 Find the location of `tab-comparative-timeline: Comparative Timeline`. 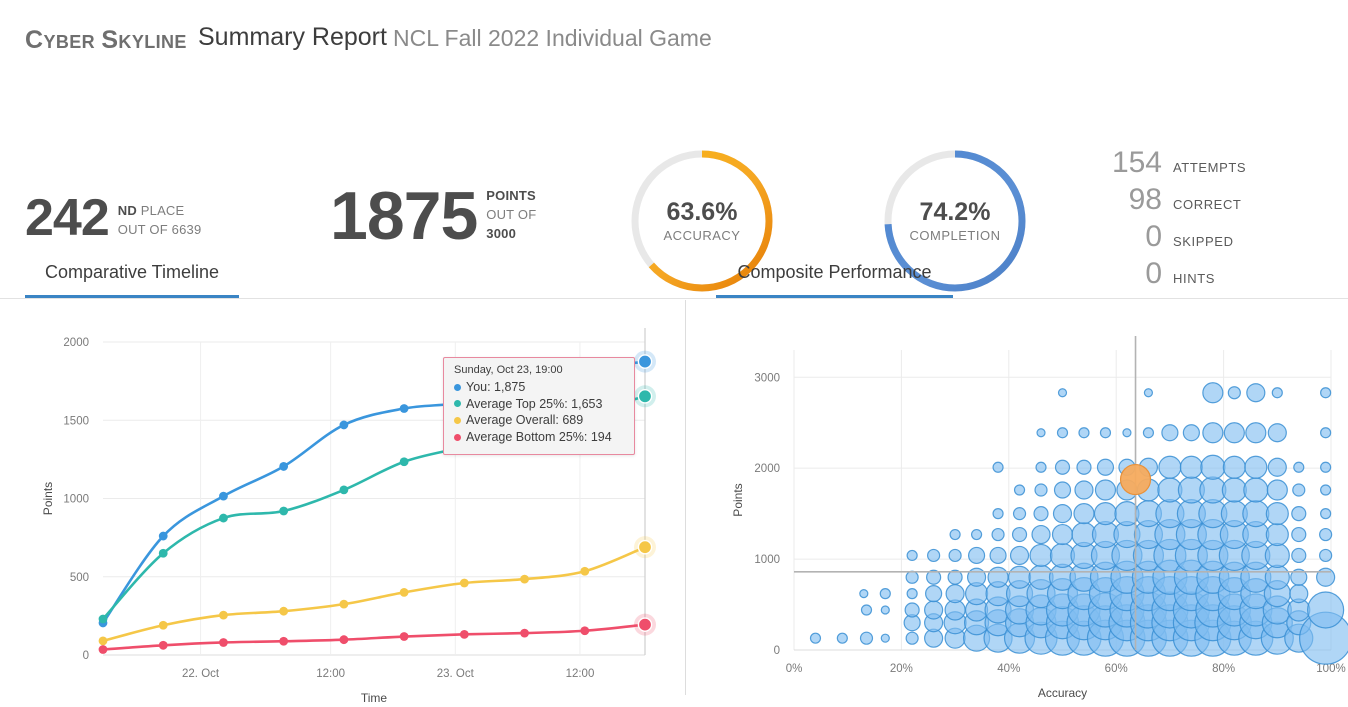

tab-comparative-timeline: Comparative Timeline is located at coordinates (132, 274).